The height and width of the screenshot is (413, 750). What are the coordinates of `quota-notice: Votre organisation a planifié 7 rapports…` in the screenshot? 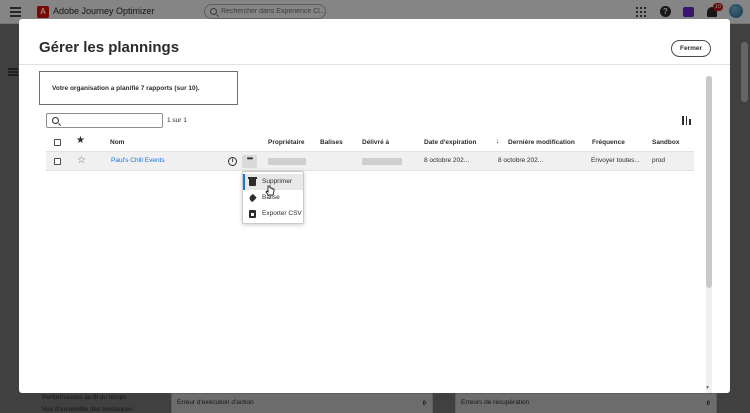 It's located at (138, 88).